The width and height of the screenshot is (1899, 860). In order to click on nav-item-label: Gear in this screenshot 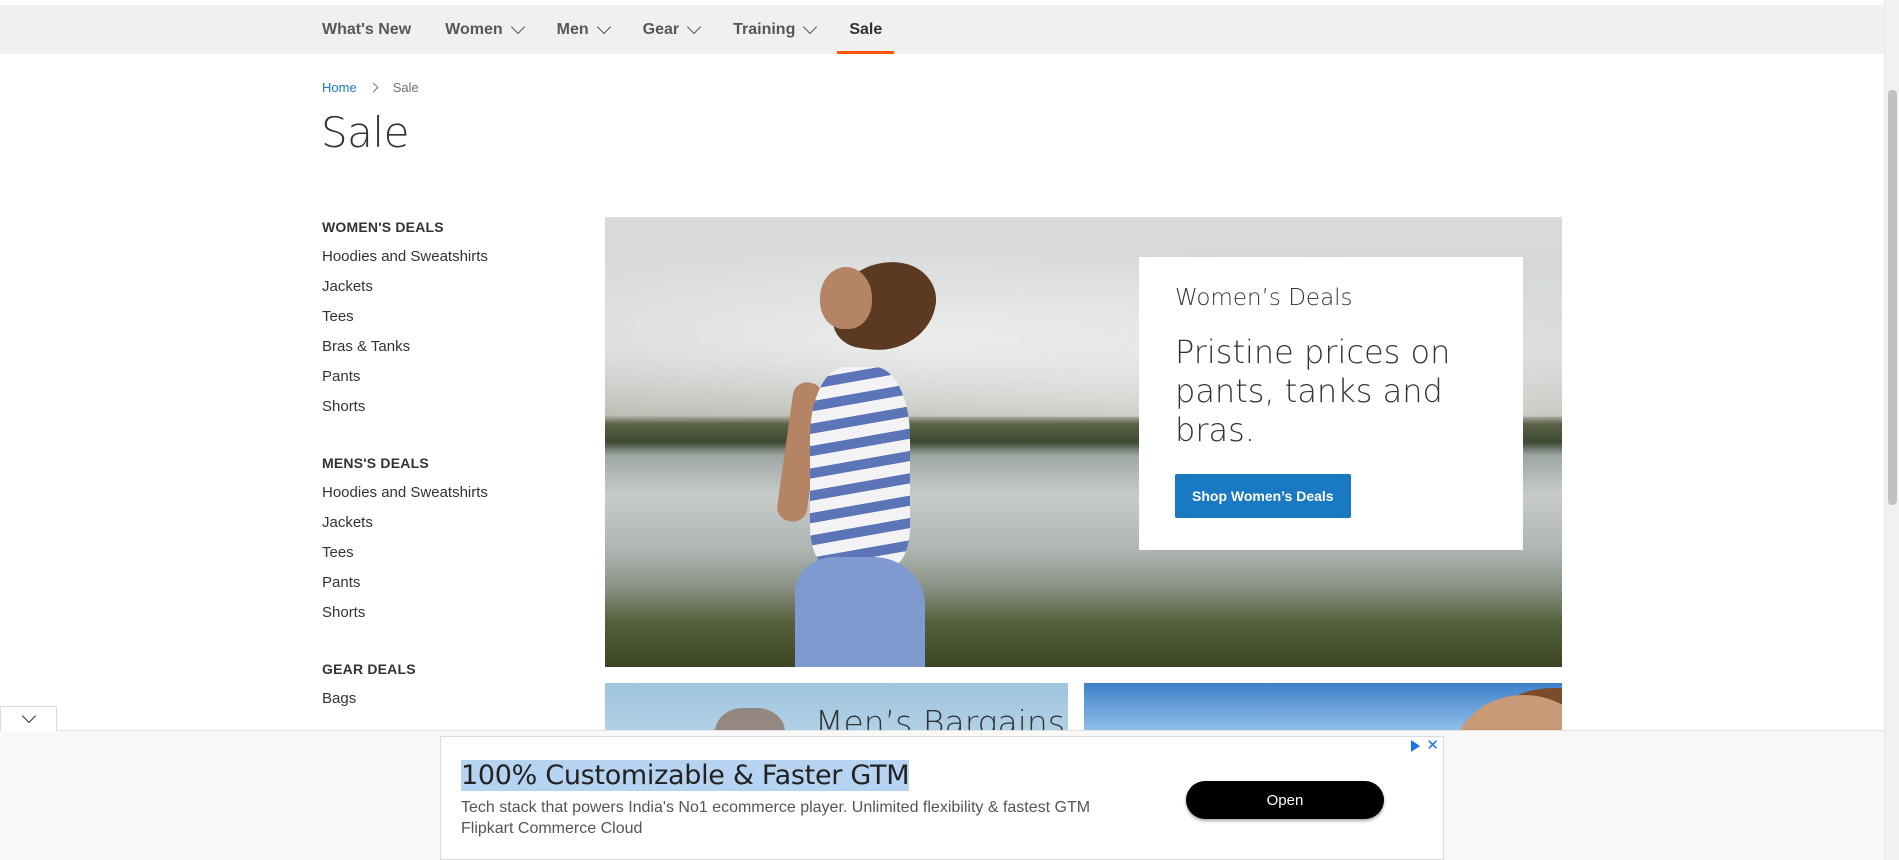, I will do `click(661, 29)`.